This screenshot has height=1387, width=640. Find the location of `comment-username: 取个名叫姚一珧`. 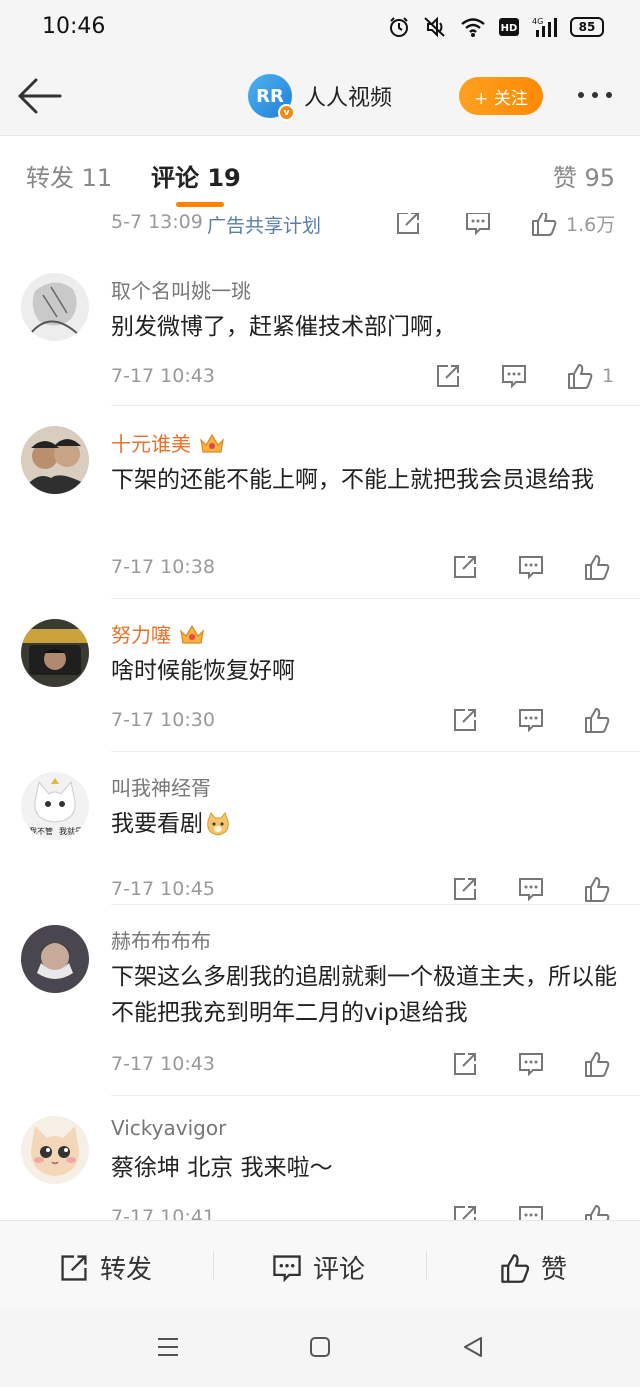

comment-username: 取个名叫姚一珧 is located at coordinates (181, 289).